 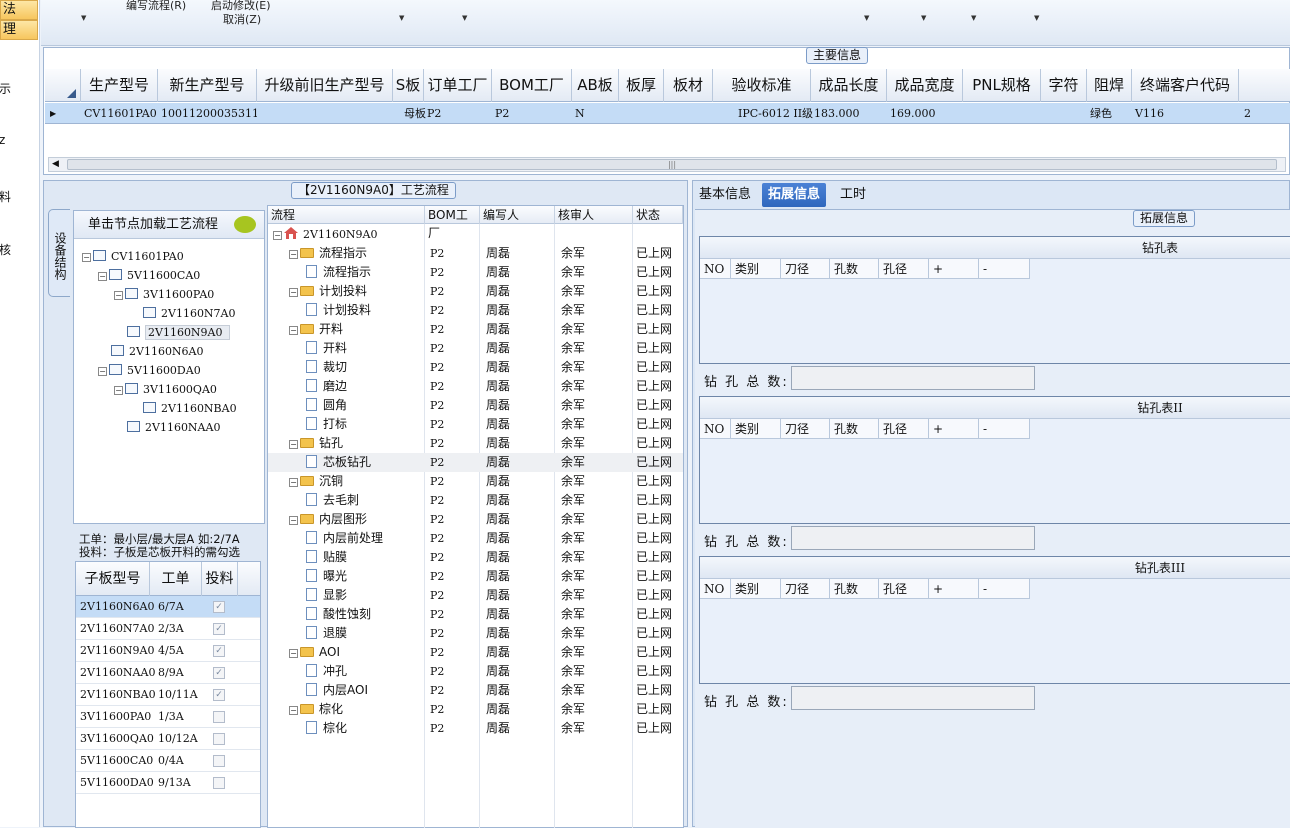 I want to click on flow-row: − 计划投料 P2 周磊 余军 已上网, so click(x=475, y=291).